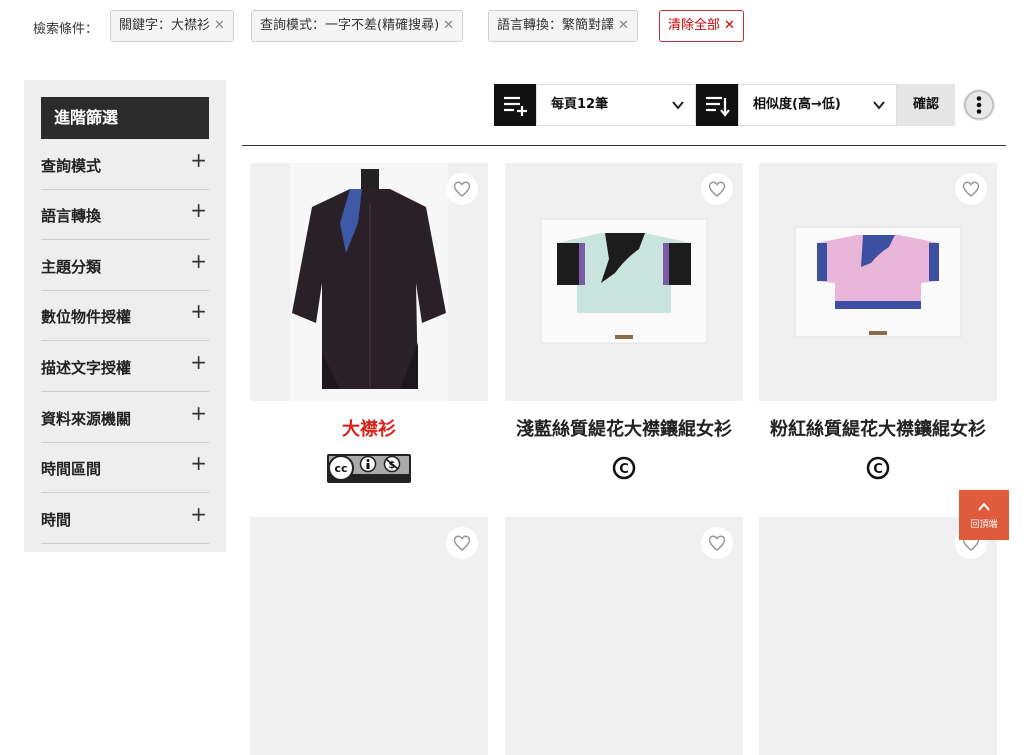  I want to click on result-title: 淺藍絲質緹花大襟鑲緄女衫, so click(624, 428).